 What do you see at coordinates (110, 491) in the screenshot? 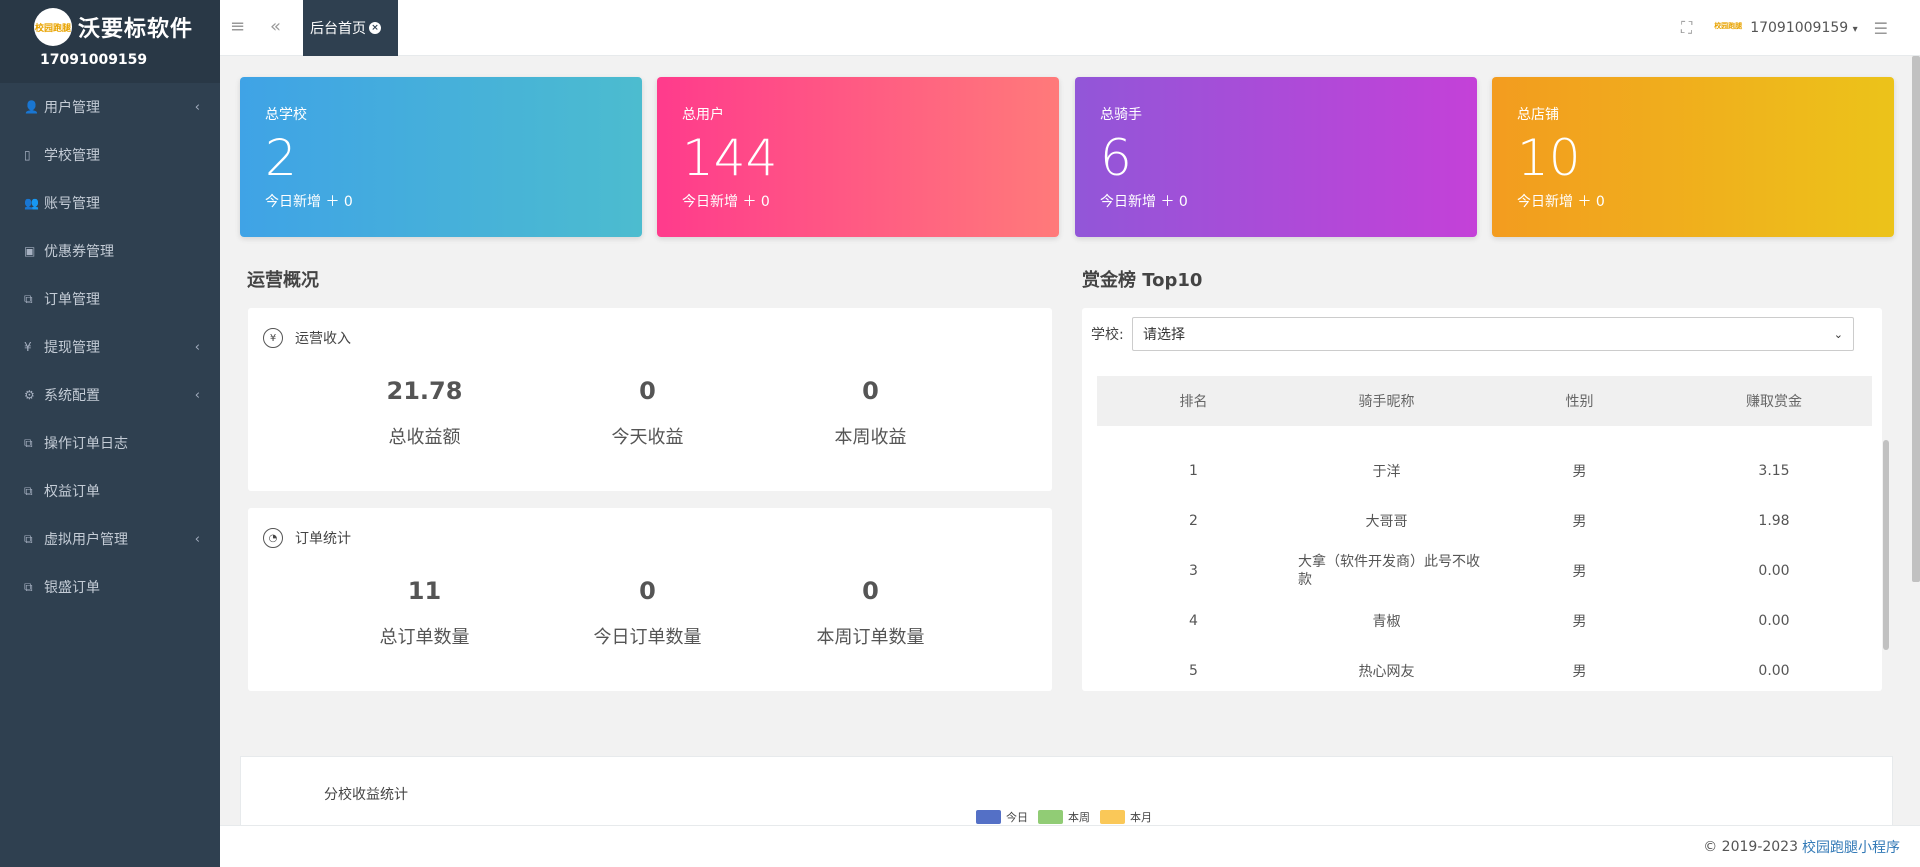
I see `sidebar-item: ⧉ 权益订单` at bounding box center [110, 491].